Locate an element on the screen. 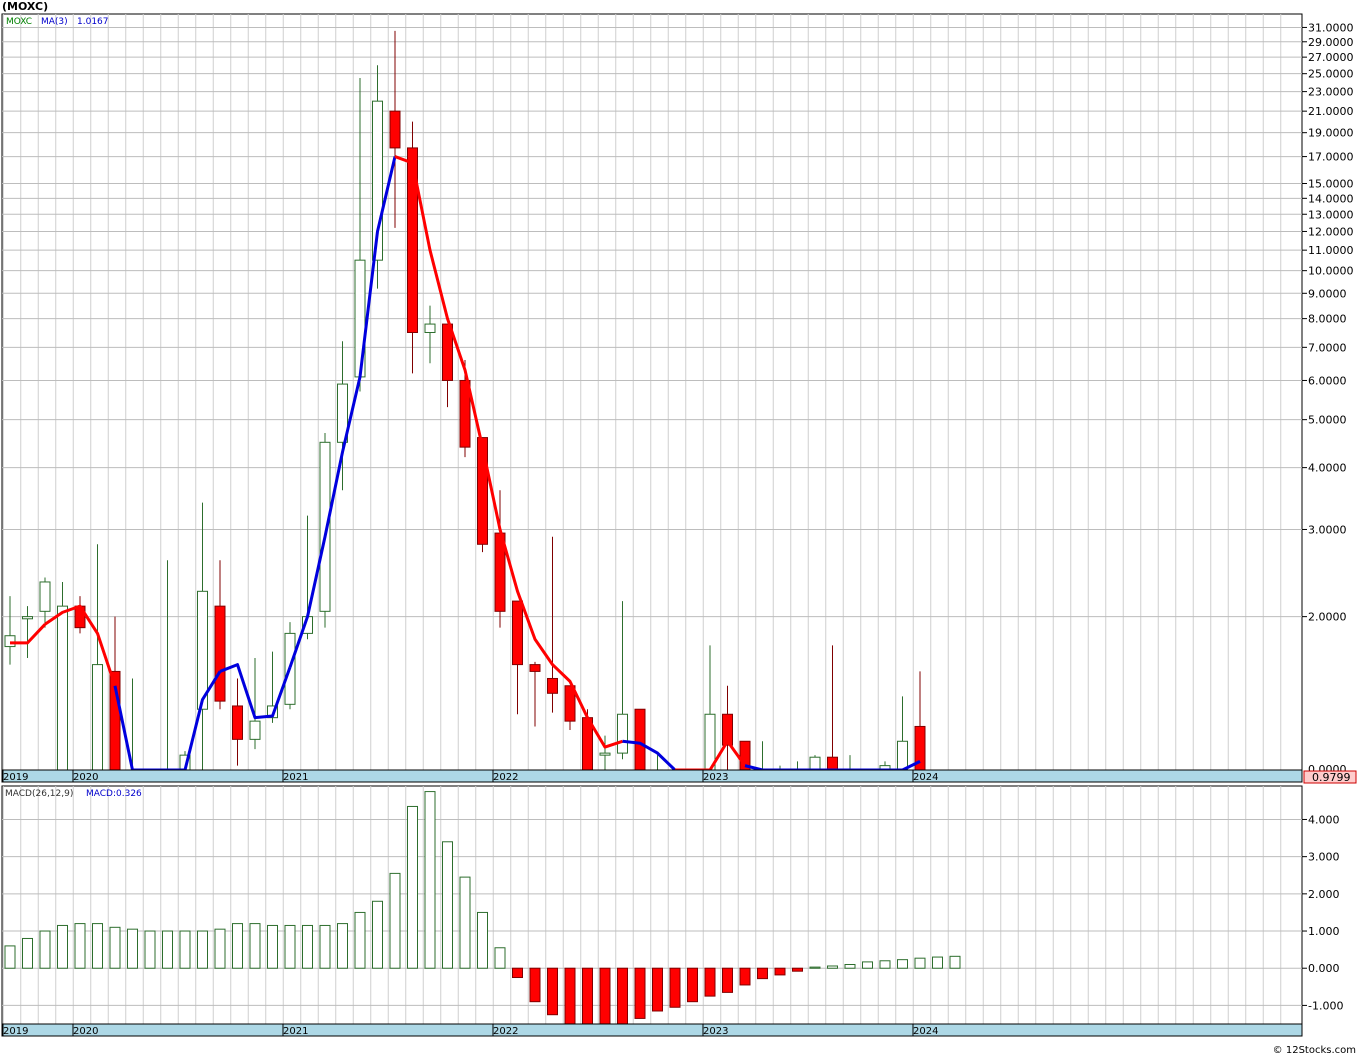 This screenshot has height=1056, width=1360. price-tick-label: 23.0000 is located at coordinates (1331, 92).